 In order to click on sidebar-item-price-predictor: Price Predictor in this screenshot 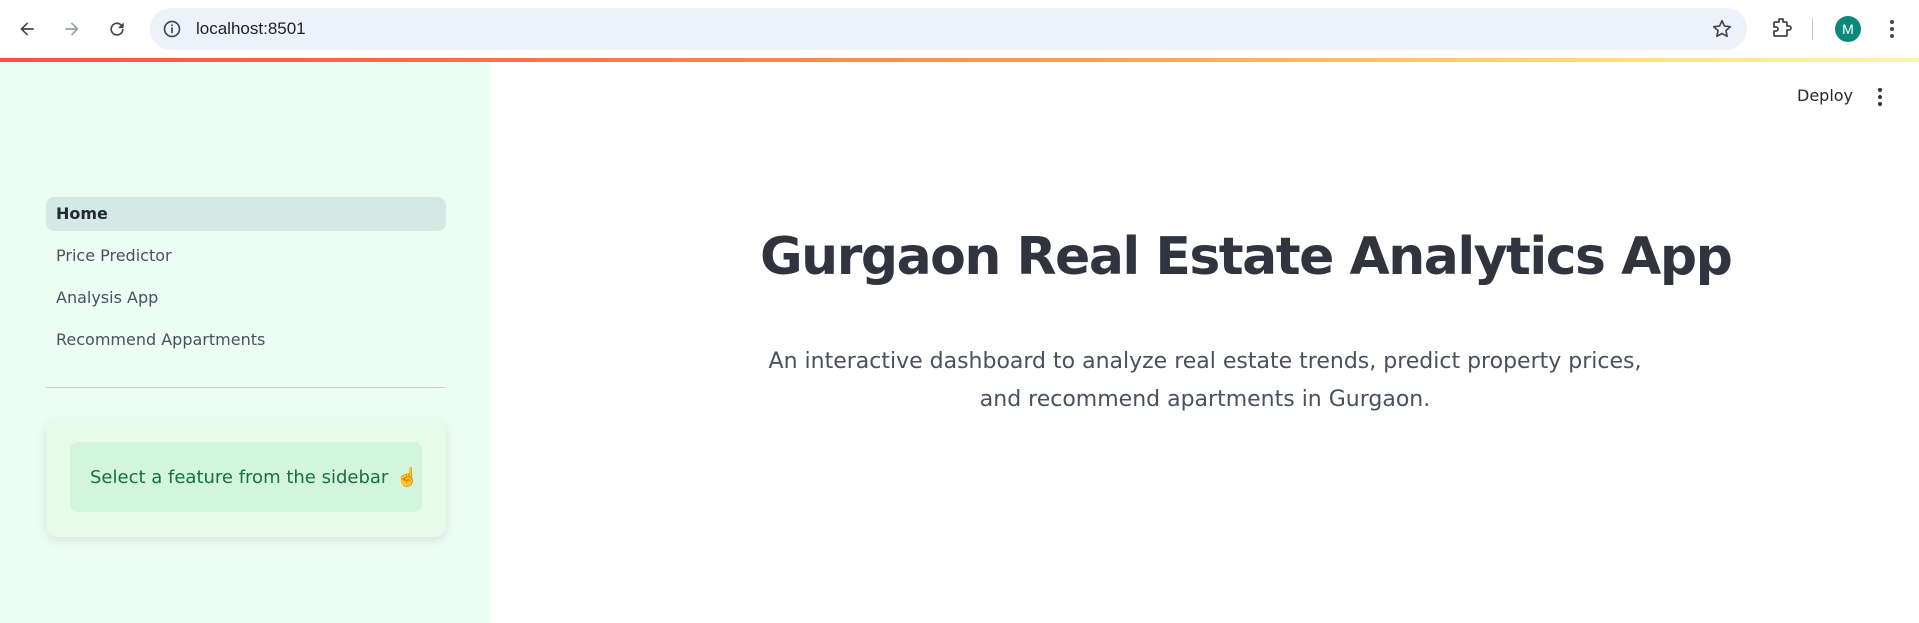, I will do `click(246, 256)`.